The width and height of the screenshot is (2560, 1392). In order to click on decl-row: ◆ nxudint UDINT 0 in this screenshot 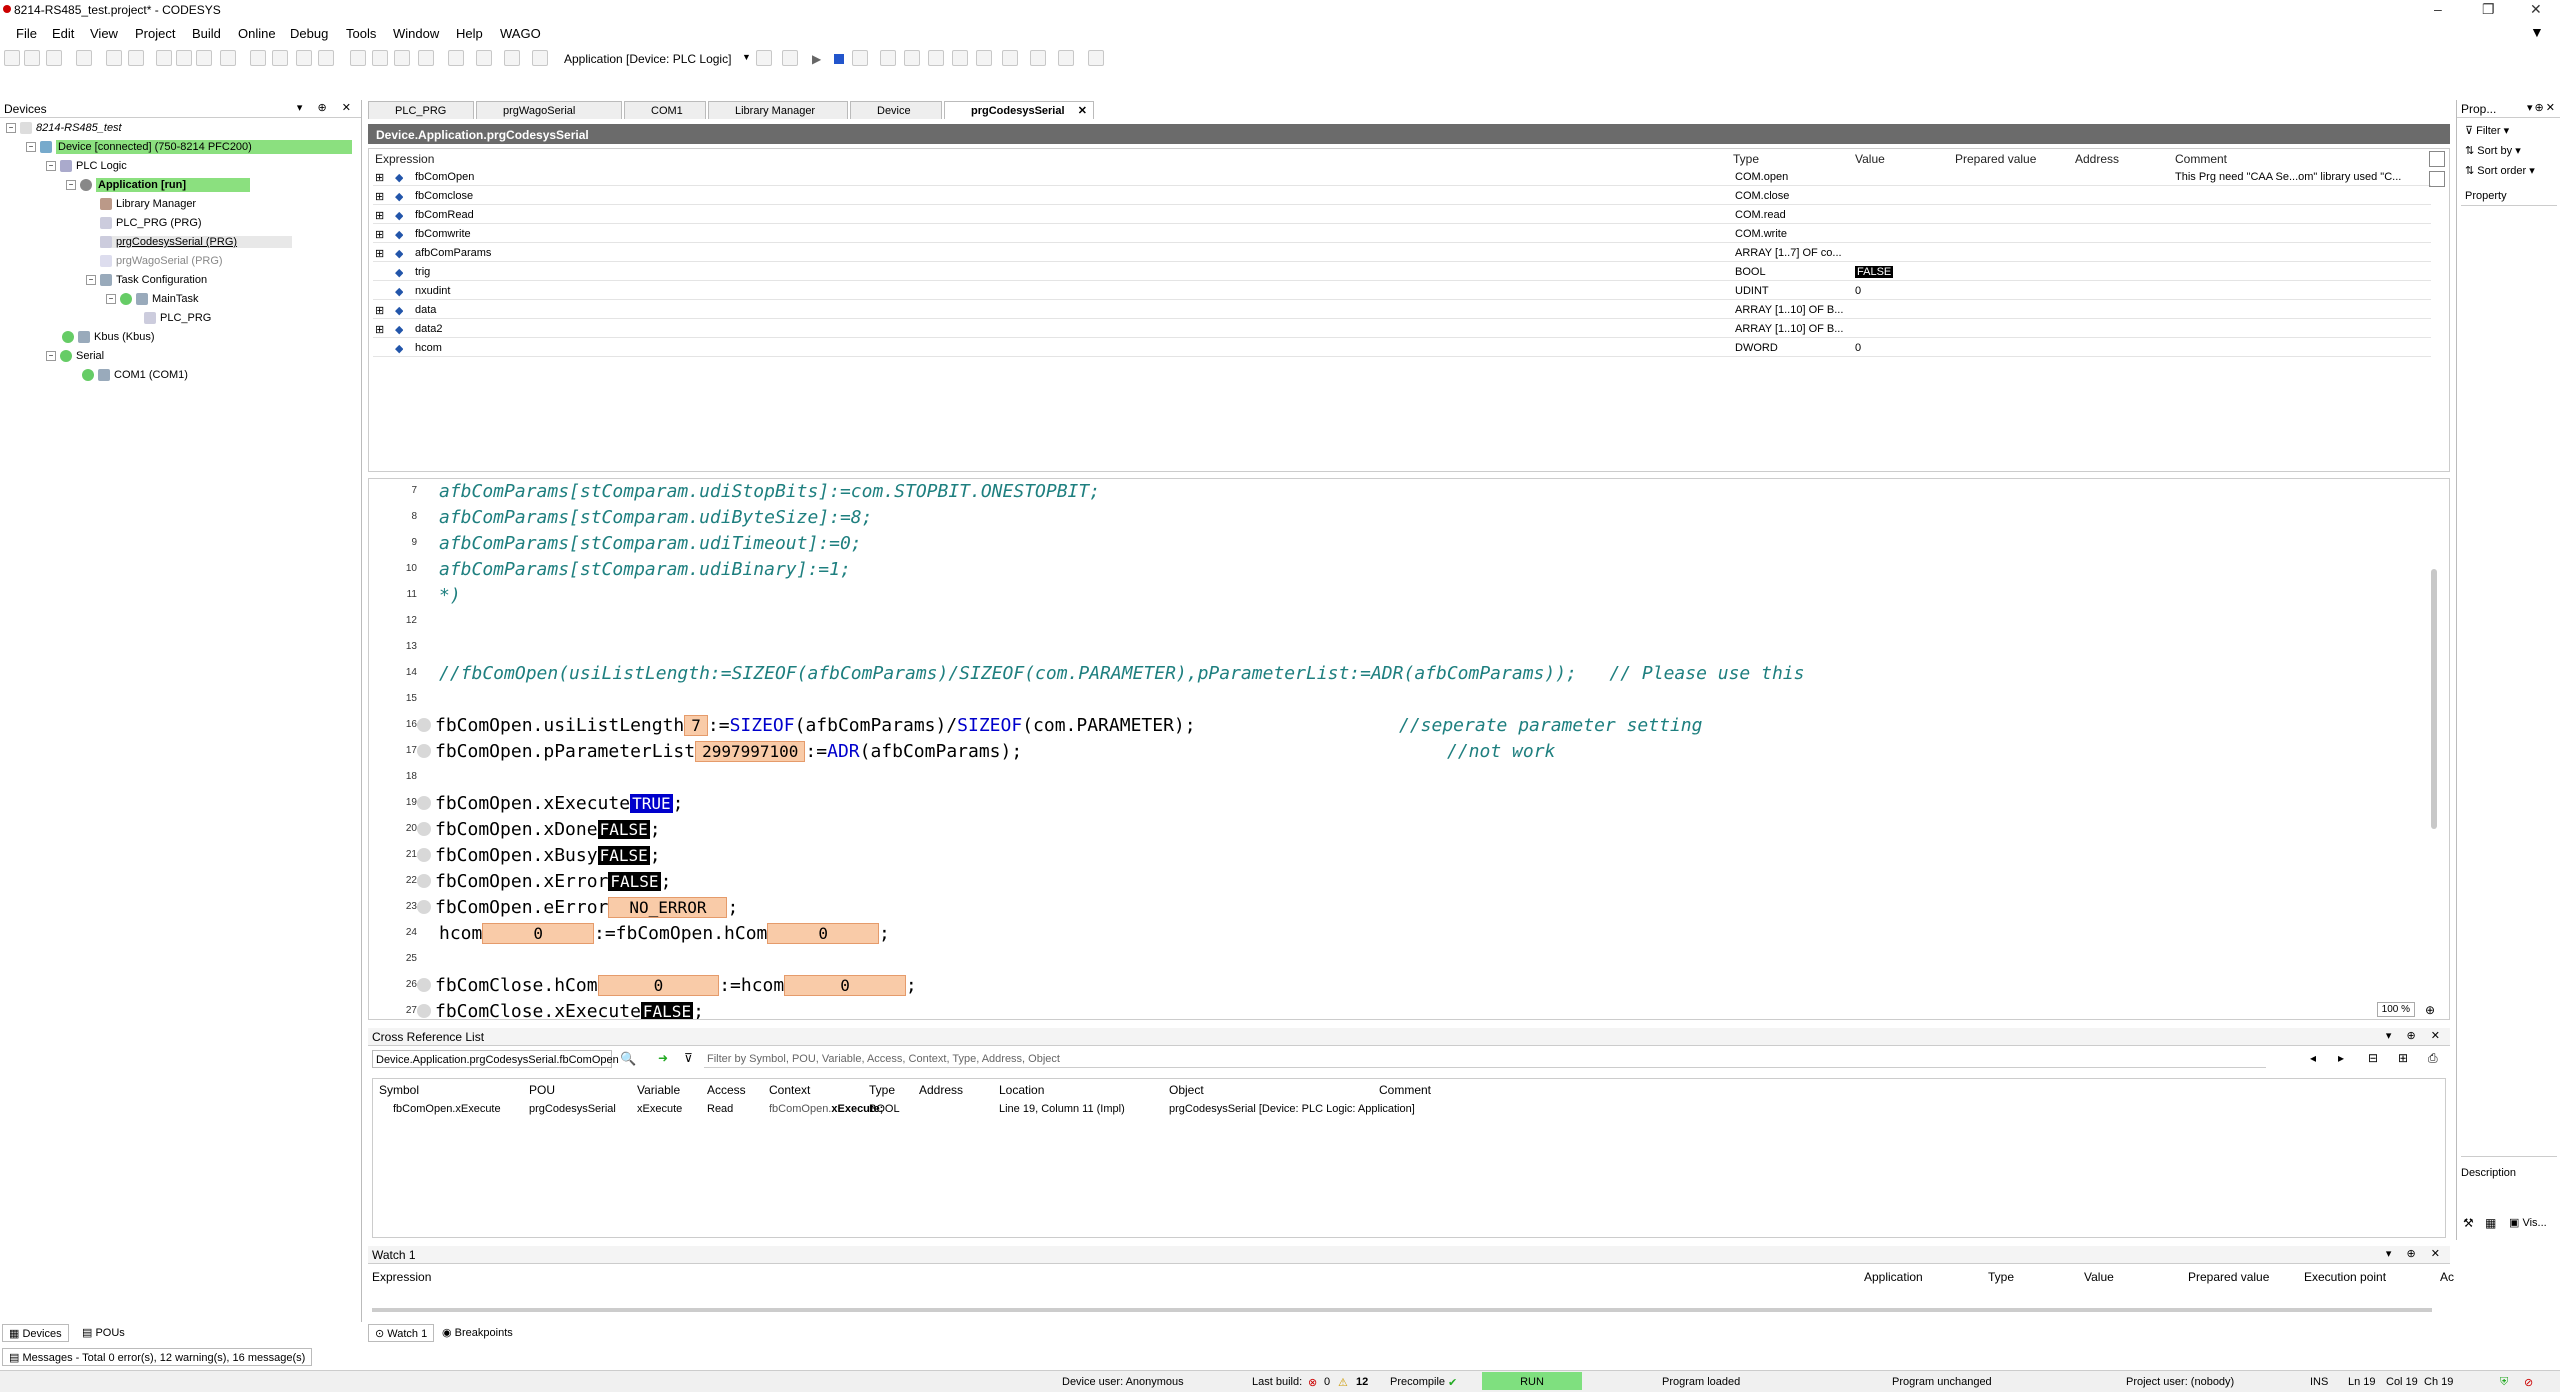, I will do `click(1402, 290)`.